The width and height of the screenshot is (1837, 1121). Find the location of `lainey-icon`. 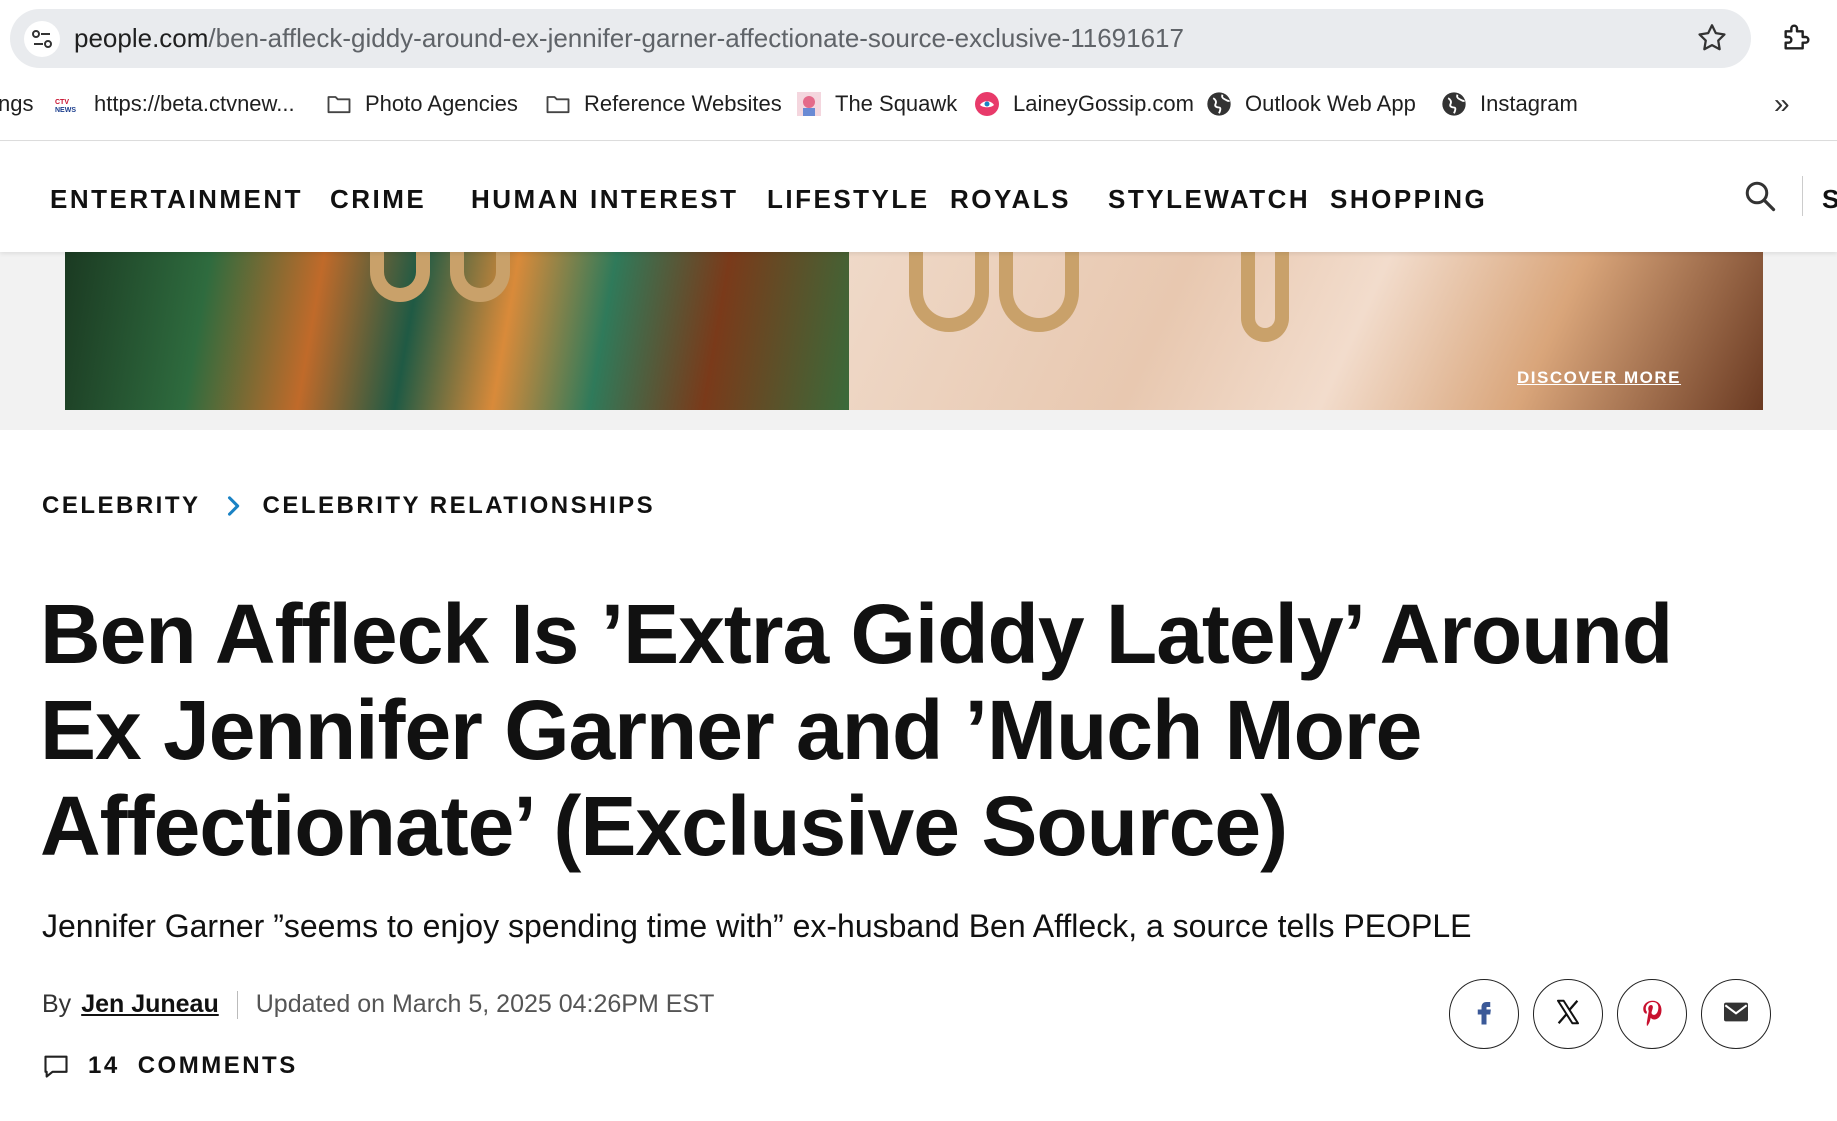

lainey-icon is located at coordinates (987, 104).